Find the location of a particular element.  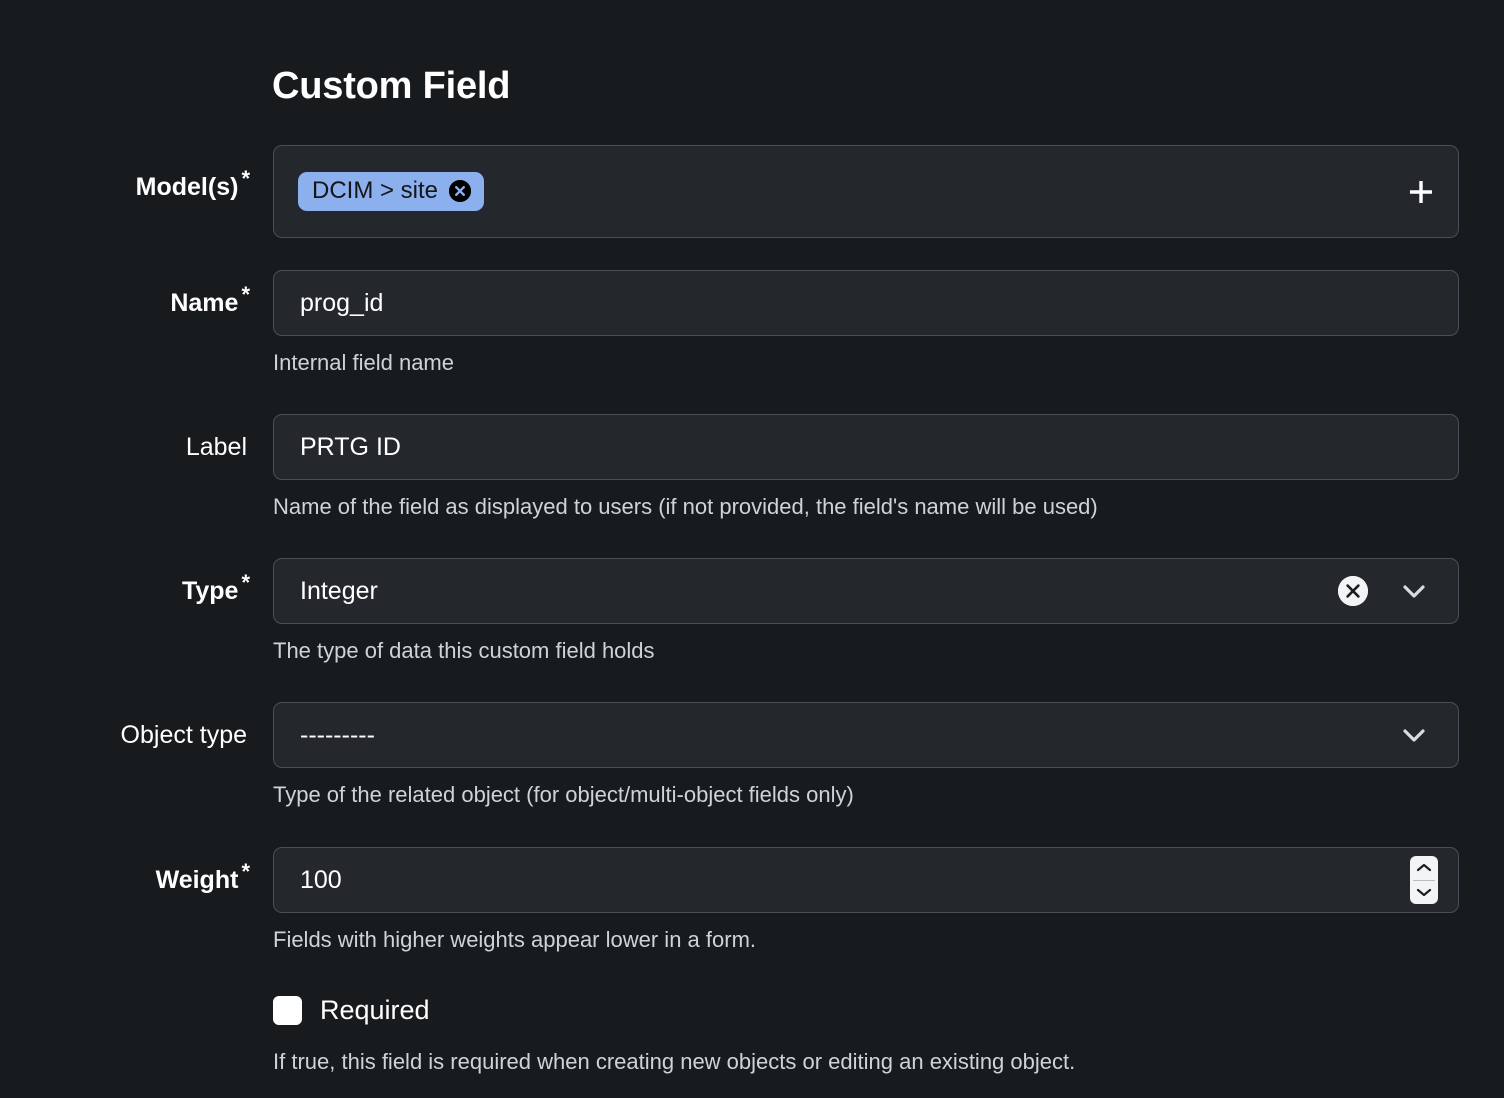

name-help-text: Internal field name is located at coordinates (363, 362).